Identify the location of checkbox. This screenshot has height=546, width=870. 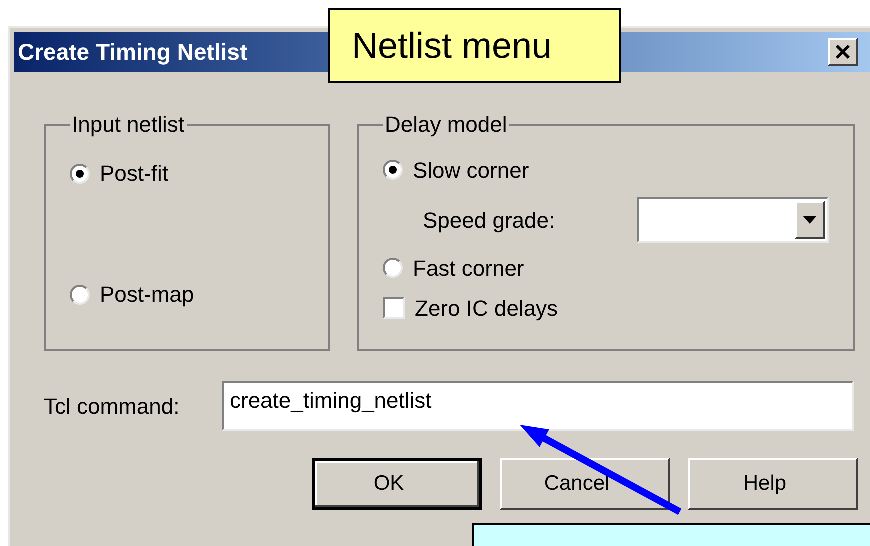
(394, 308).